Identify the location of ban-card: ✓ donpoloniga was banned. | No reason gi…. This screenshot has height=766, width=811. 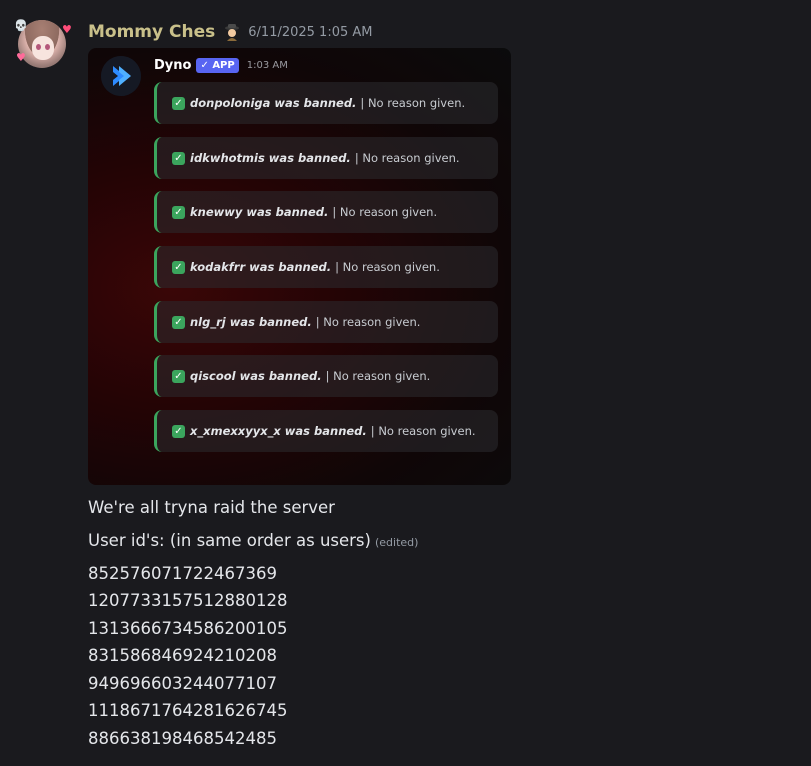
(326, 103).